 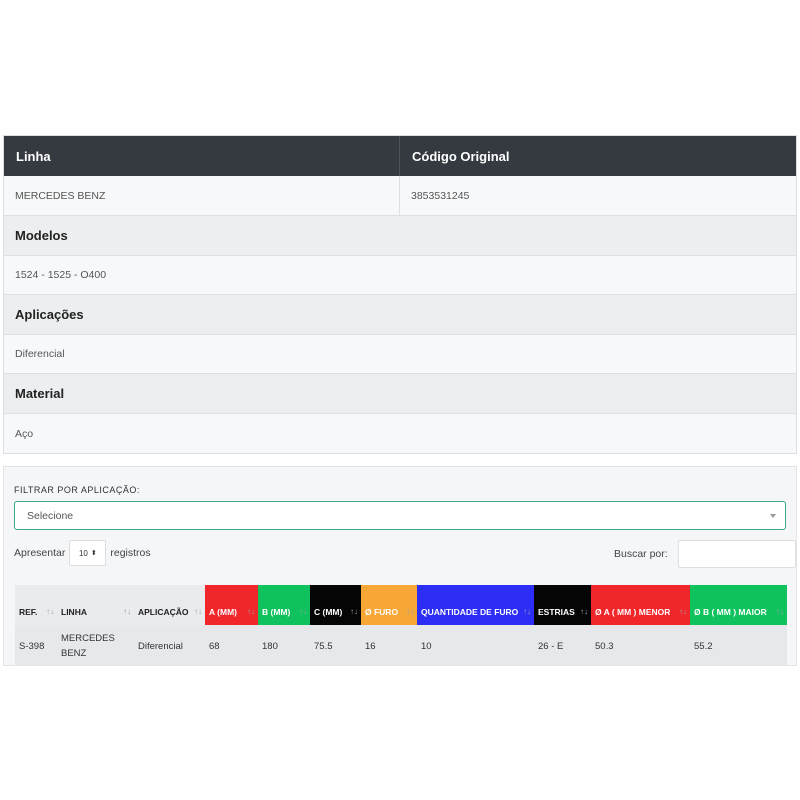 I want to click on aplicacoes-title: Aplicações, so click(x=400, y=315).